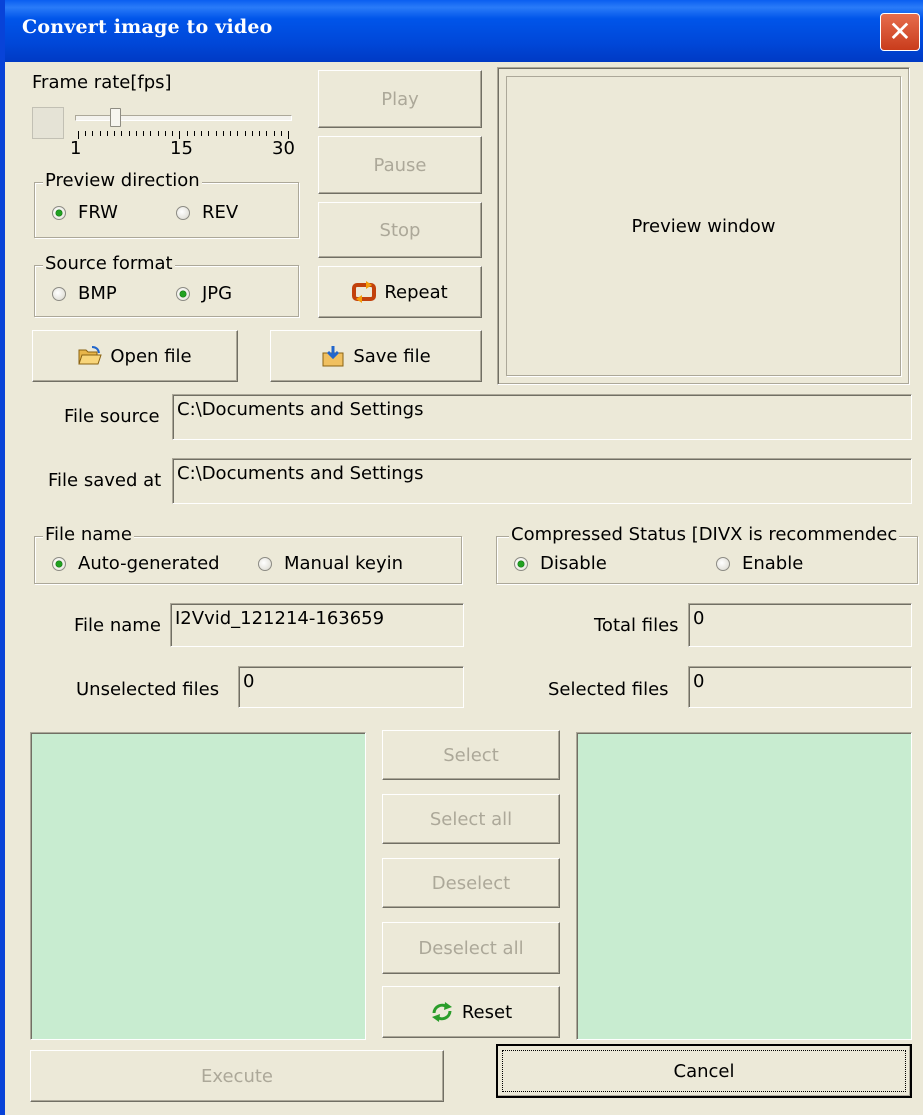 This screenshot has height=1115, width=923. I want to click on compressed-status-label: Compressed Status [DIVX is recommendec, so click(704, 534).